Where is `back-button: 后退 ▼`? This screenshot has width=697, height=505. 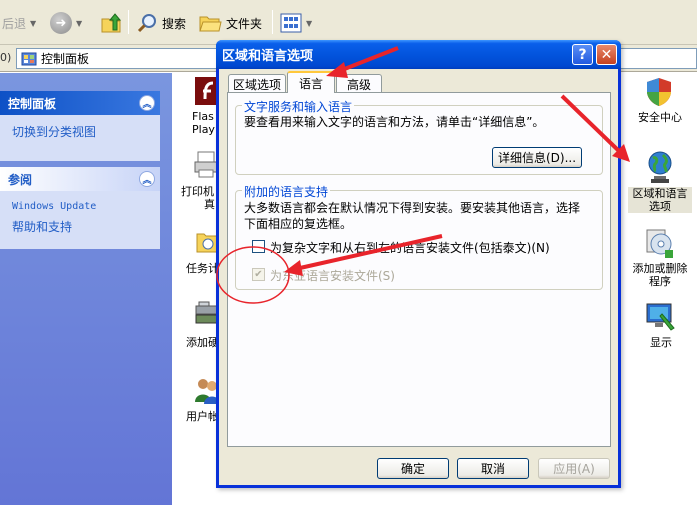 back-button: 后退 ▼ is located at coordinates (19, 23).